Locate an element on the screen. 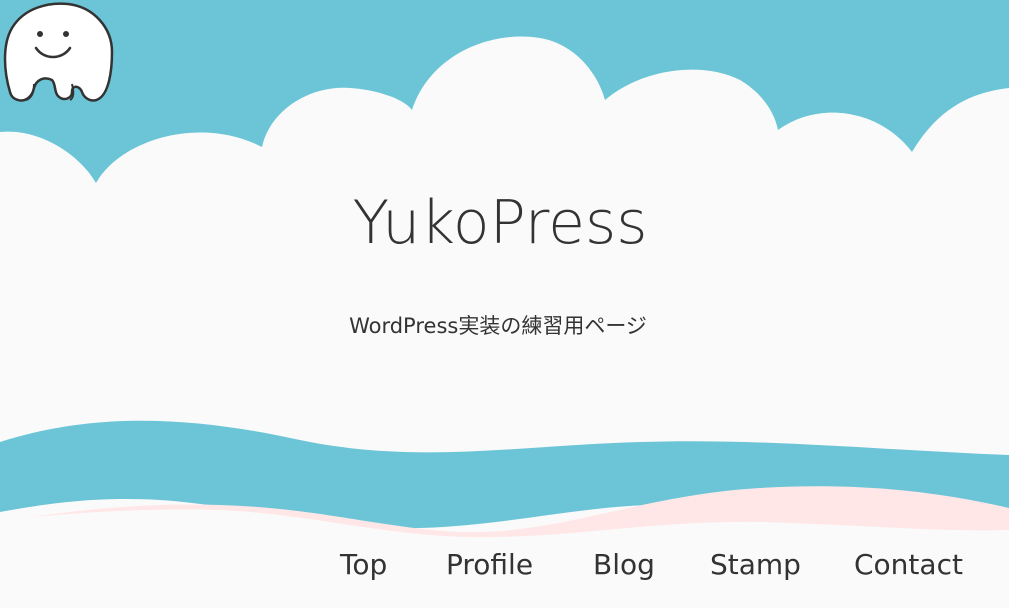  nav-item-label: Blog is located at coordinates (624, 564).